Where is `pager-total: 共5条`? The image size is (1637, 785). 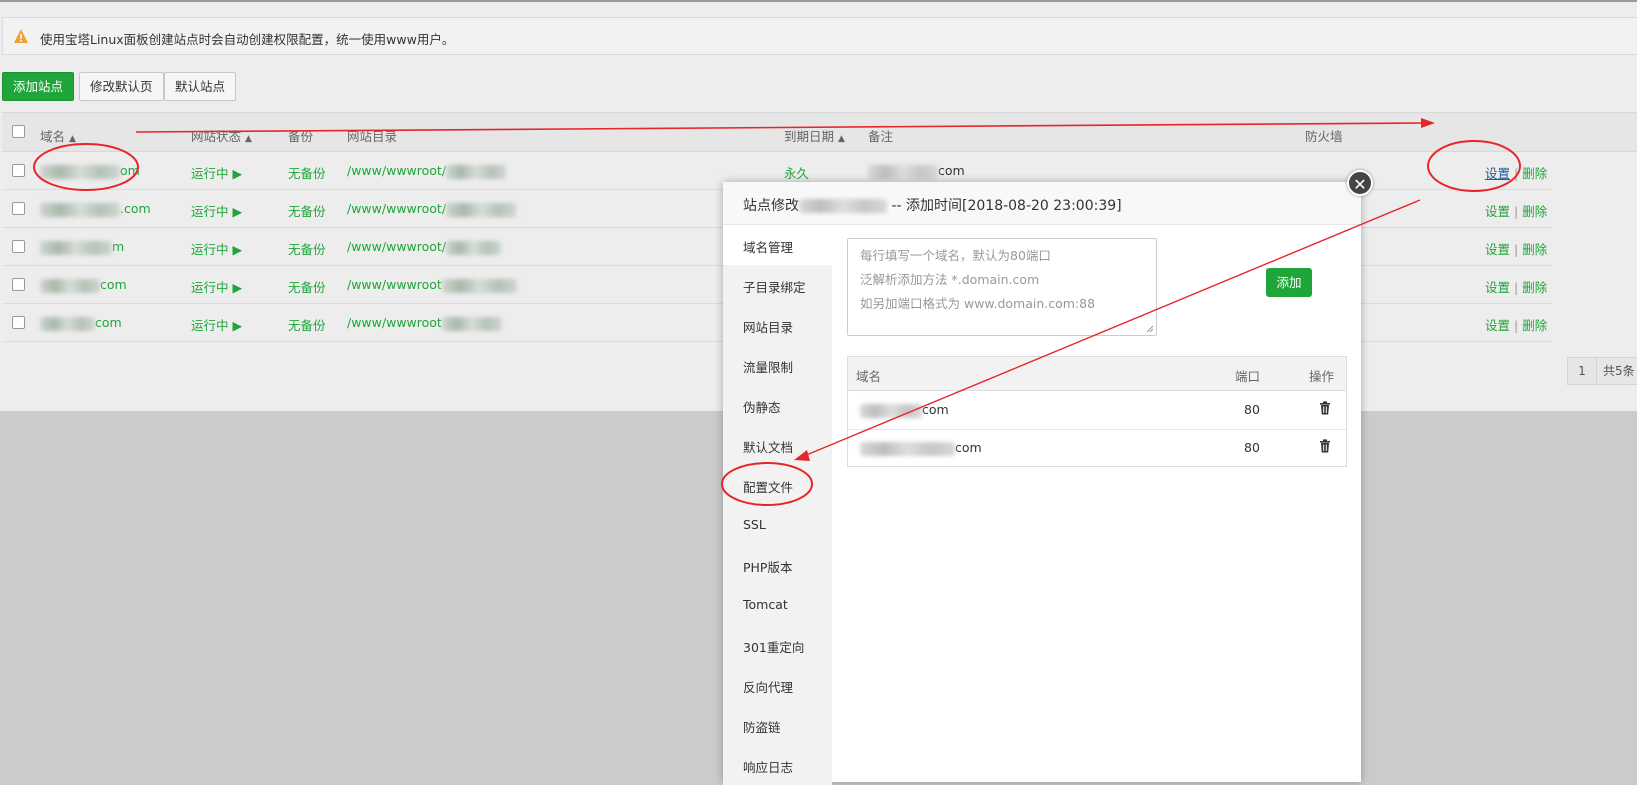 pager-total: 共5条 is located at coordinates (1616, 371).